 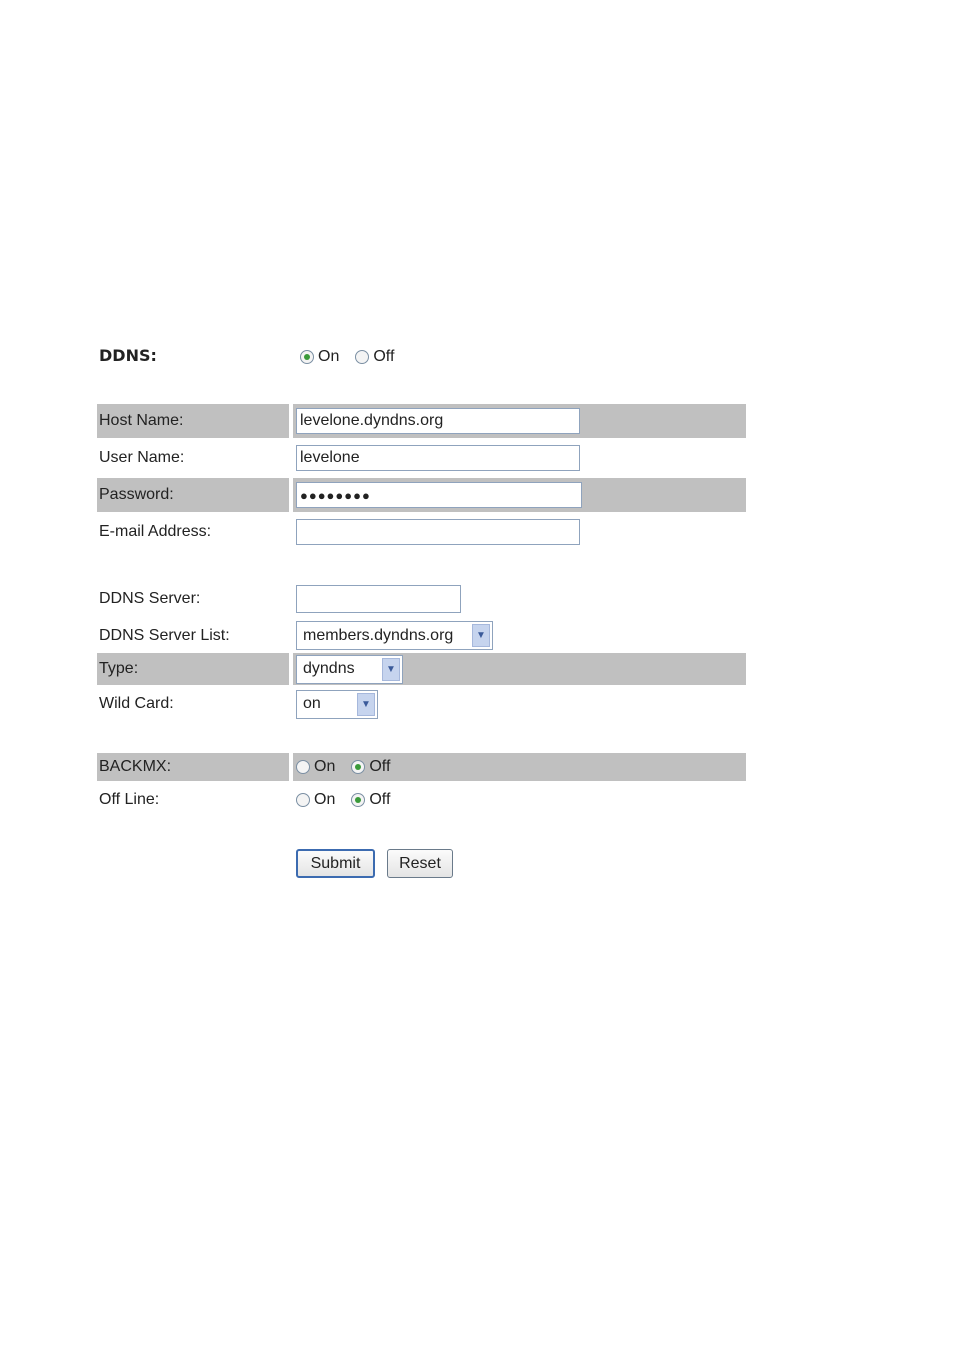 I want to click on ddns-server-input, so click(x=378, y=599).